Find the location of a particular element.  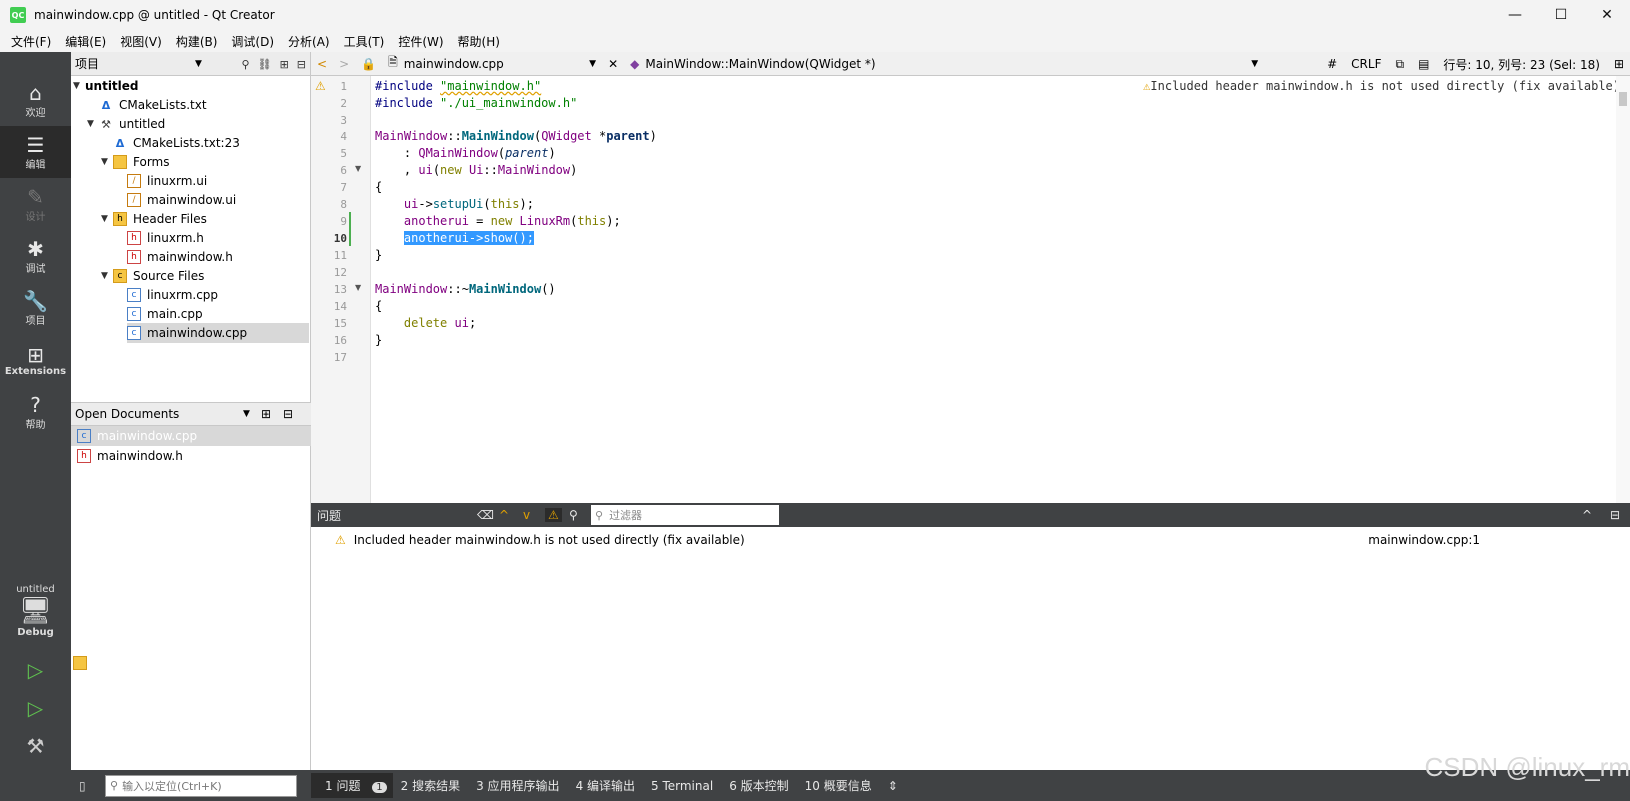

debug-run-button: ▷ is located at coordinates (35, 708).